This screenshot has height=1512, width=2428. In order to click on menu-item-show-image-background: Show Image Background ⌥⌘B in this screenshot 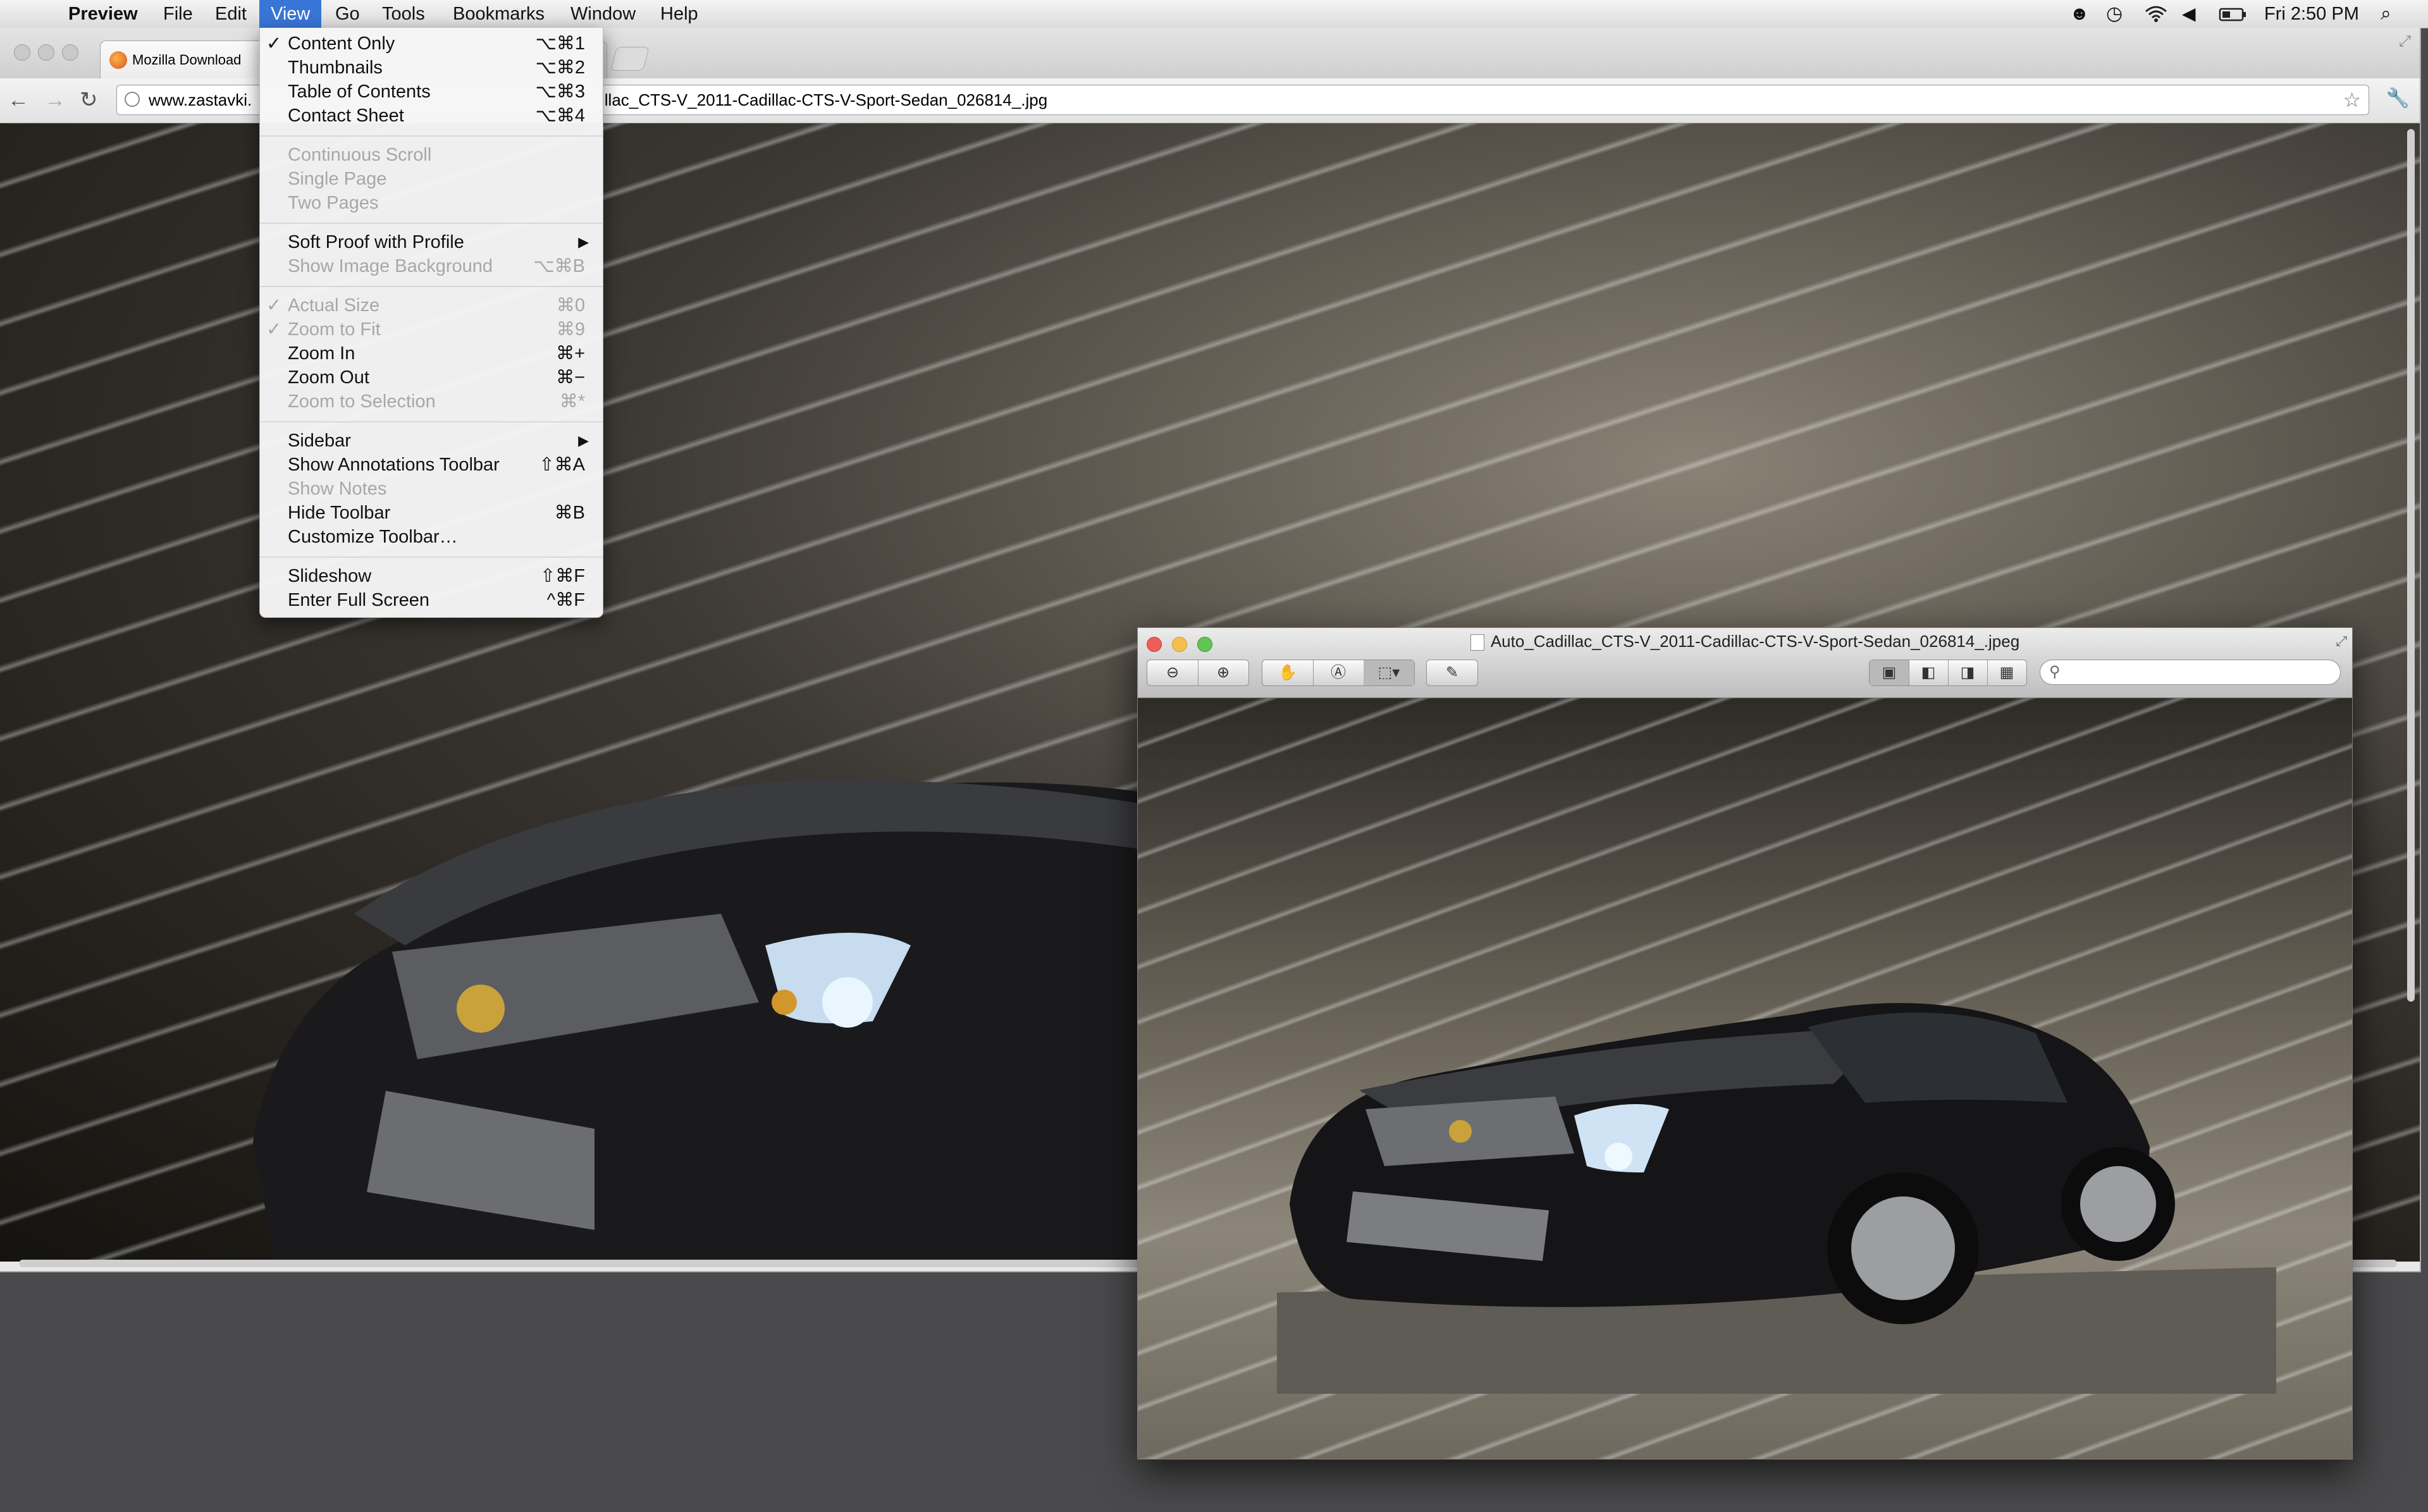, I will do `click(431, 266)`.